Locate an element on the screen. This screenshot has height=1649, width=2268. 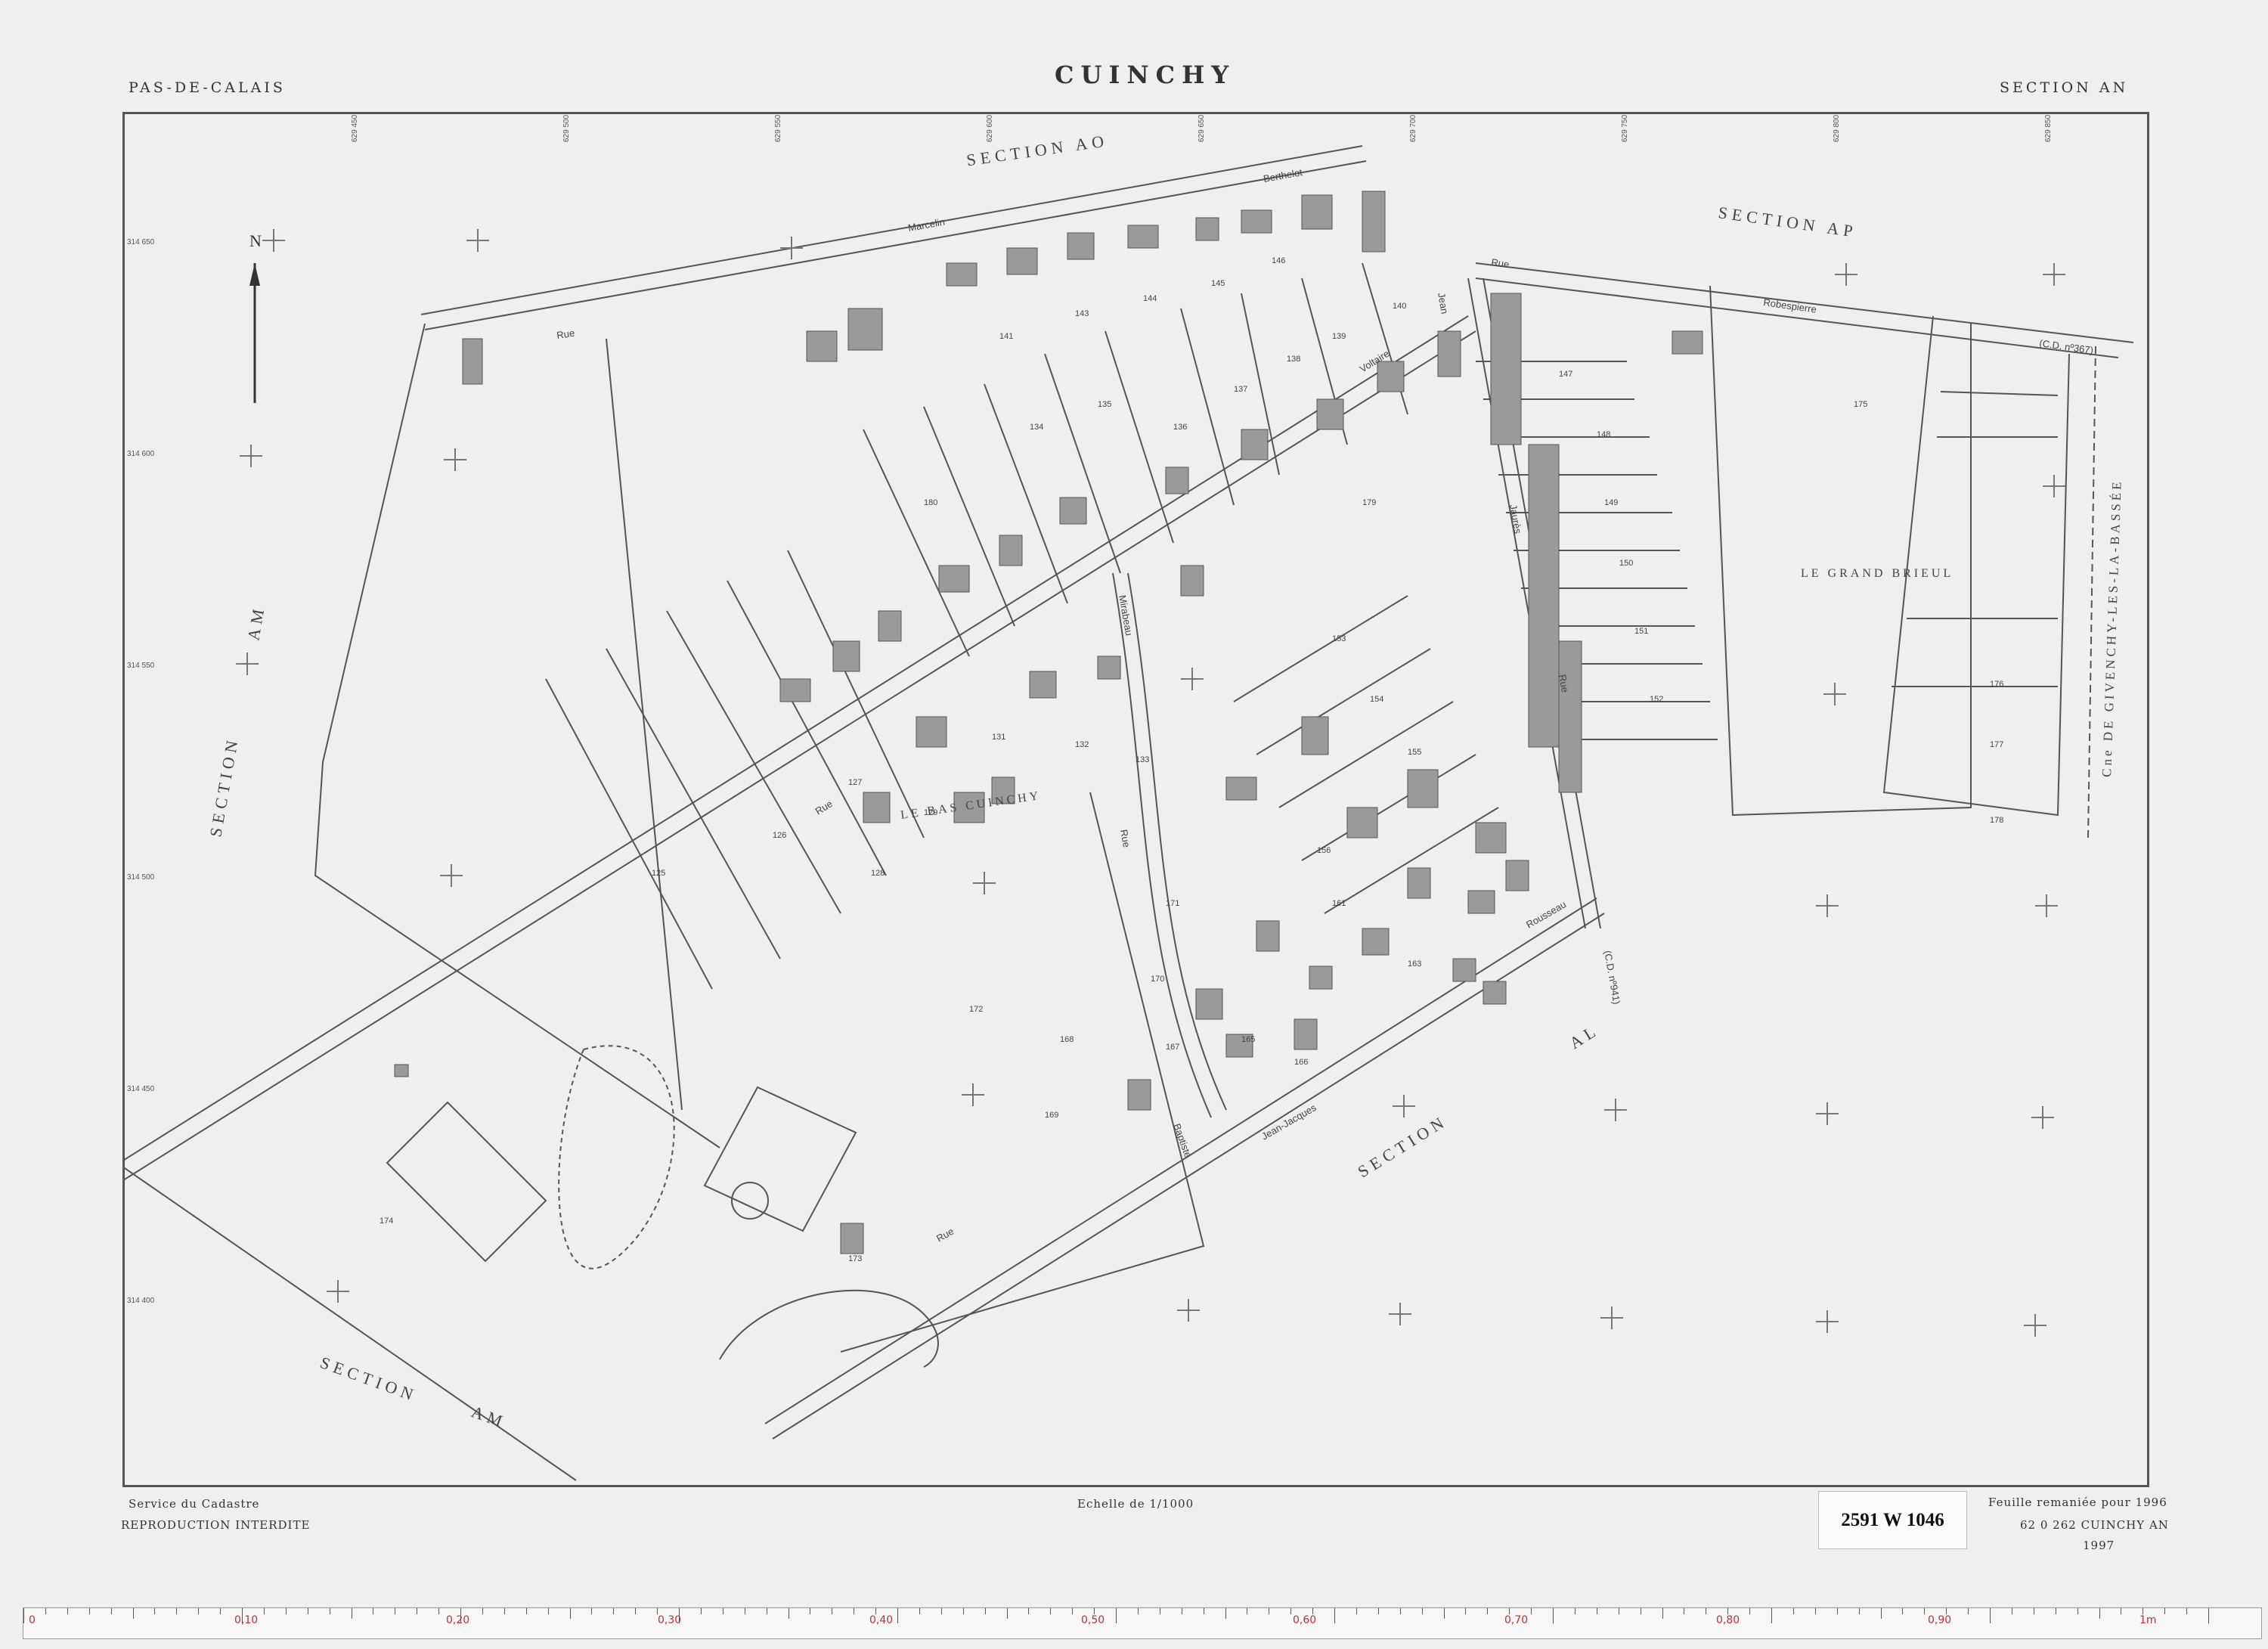
parcel-number: 135 is located at coordinates (1104, 404).